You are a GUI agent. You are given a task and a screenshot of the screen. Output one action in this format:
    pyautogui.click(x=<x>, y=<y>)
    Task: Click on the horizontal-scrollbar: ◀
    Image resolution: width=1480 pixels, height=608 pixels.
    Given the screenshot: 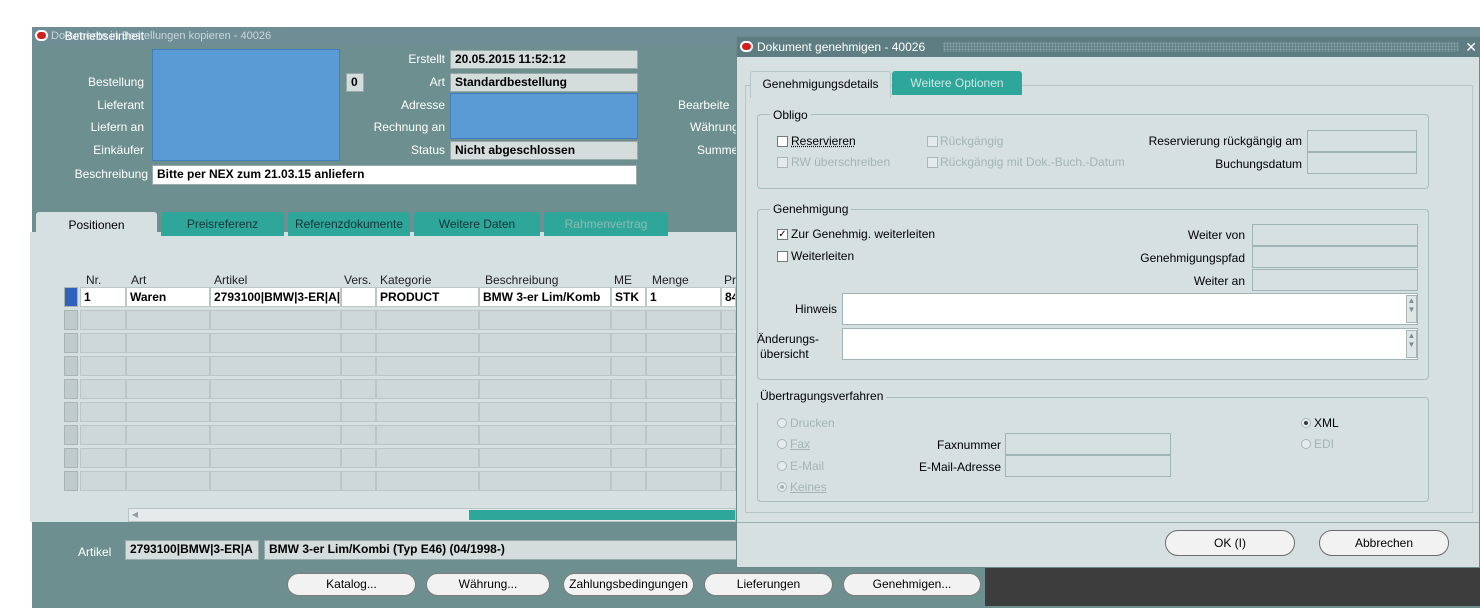 What is the action you would take?
    pyautogui.click(x=432, y=515)
    